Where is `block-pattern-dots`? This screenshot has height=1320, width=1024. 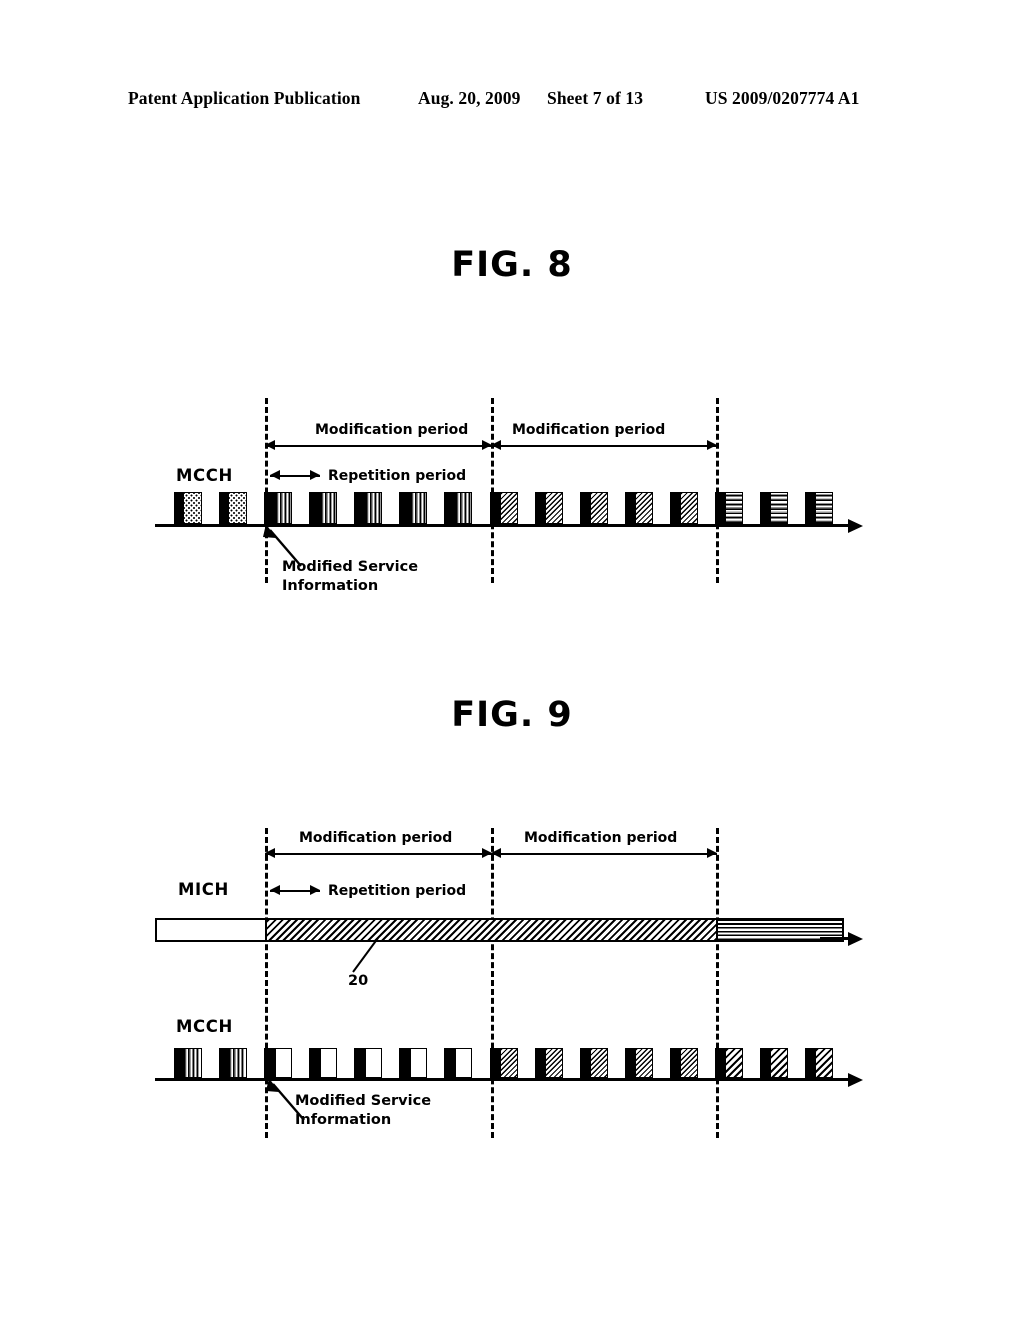
block-pattern-dots is located at coordinates (237, 508).